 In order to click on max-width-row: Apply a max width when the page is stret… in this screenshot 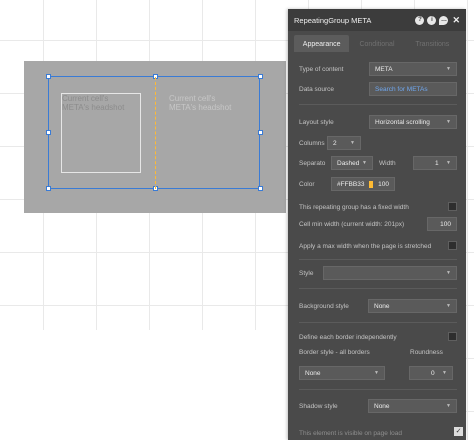, I will do `click(378, 246)`.